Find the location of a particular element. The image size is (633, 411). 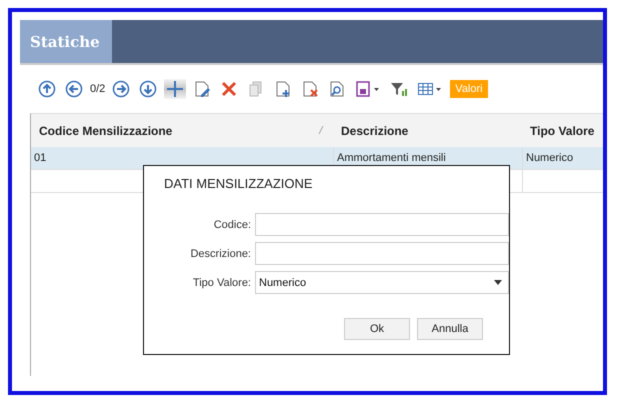

ok-button: Ok is located at coordinates (377, 329).